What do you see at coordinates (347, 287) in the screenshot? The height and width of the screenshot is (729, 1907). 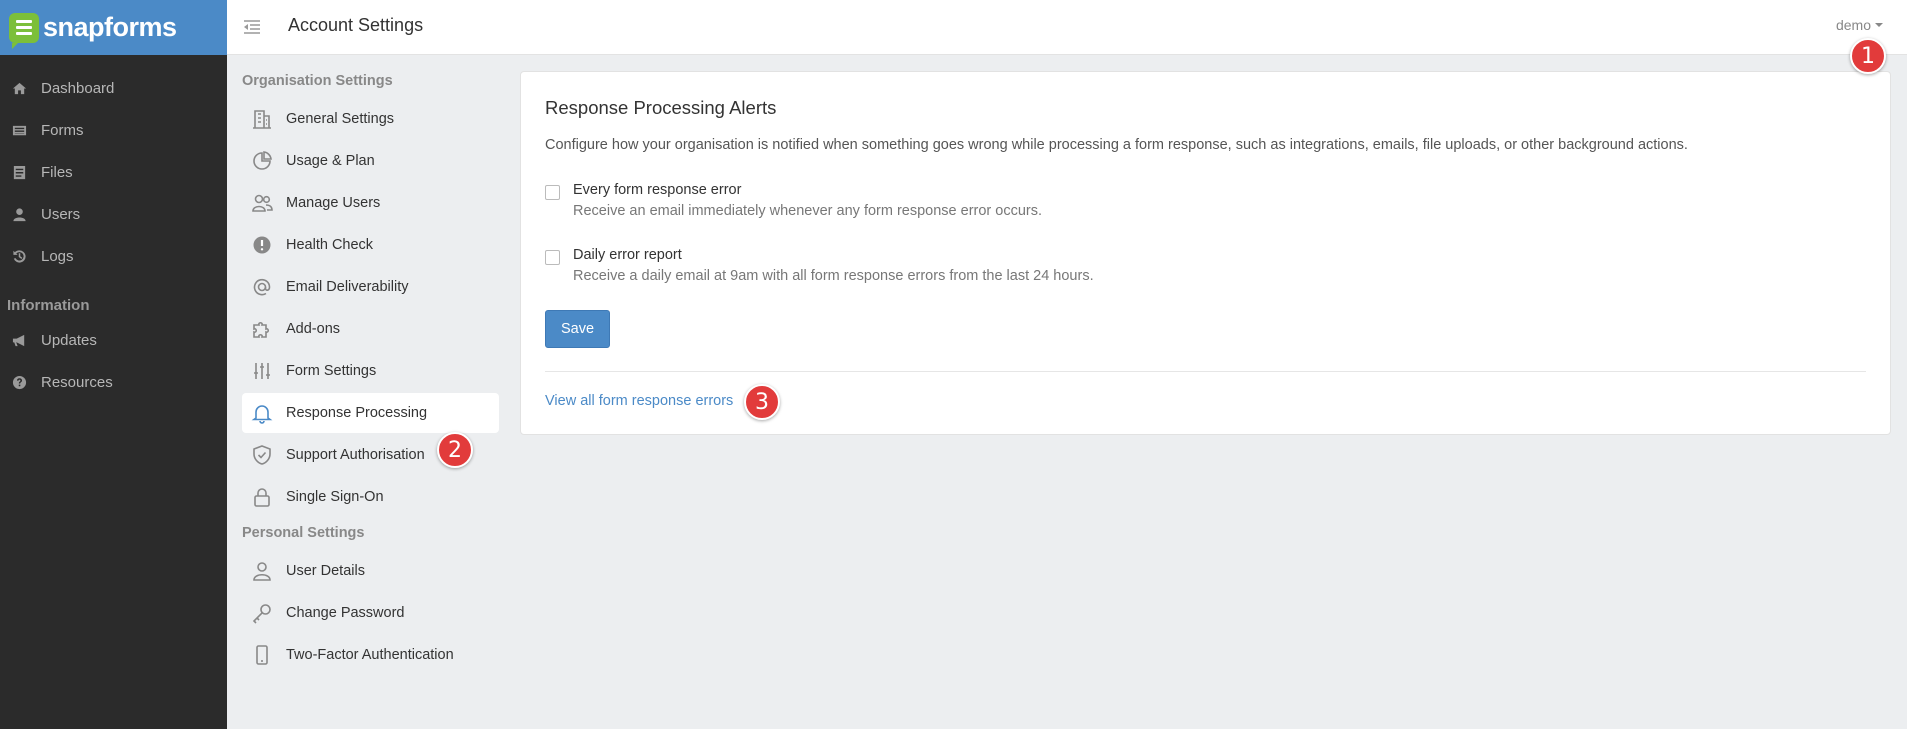 I see `menu-item-label: Email Deliverability` at bounding box center [347, 287].